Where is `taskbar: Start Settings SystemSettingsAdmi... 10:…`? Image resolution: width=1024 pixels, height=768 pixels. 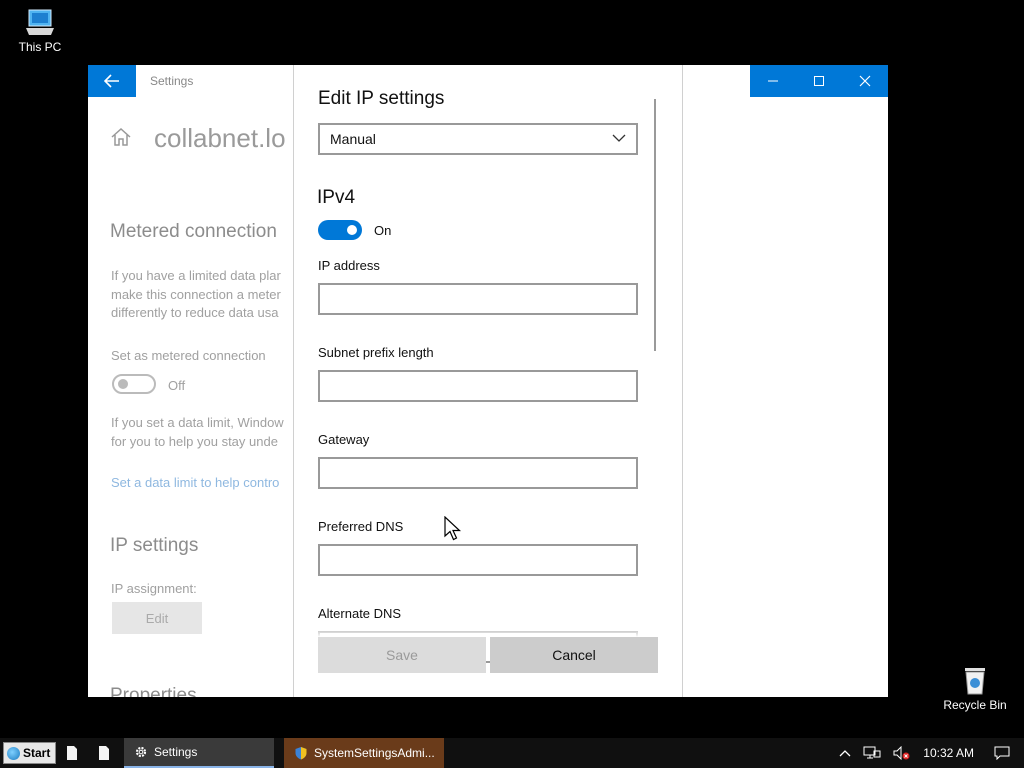 taskbar: Start Settings SystemSettingsAdmi... 10:… is located at coordinates (512, 753).